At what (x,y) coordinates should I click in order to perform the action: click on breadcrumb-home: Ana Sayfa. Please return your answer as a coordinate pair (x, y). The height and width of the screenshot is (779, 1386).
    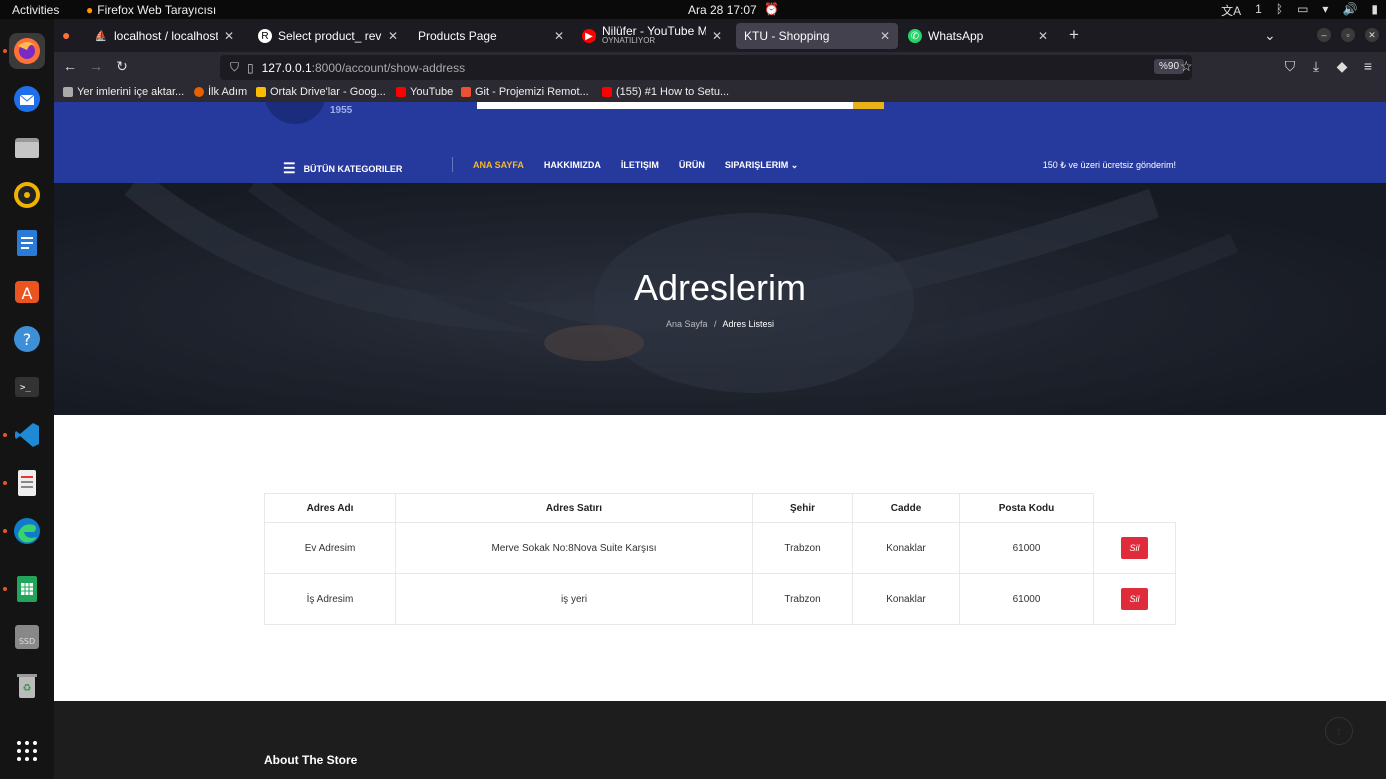
    Looking at the image, I should click on (687, 324).